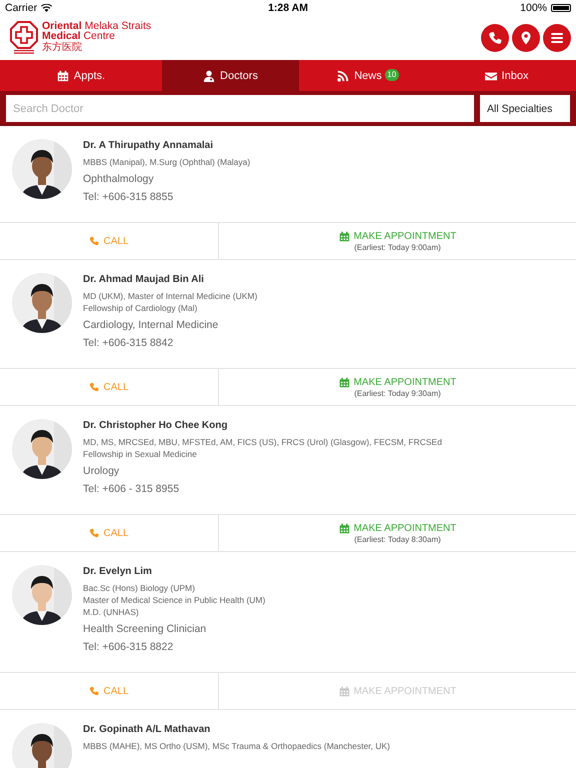 Image resolution: width=576 pixels, height=768 pixels. What do you see at coordinates (81, 75) in the screenshot?
I see `nav-tab: Appts.` at bounding box center [81, 75].